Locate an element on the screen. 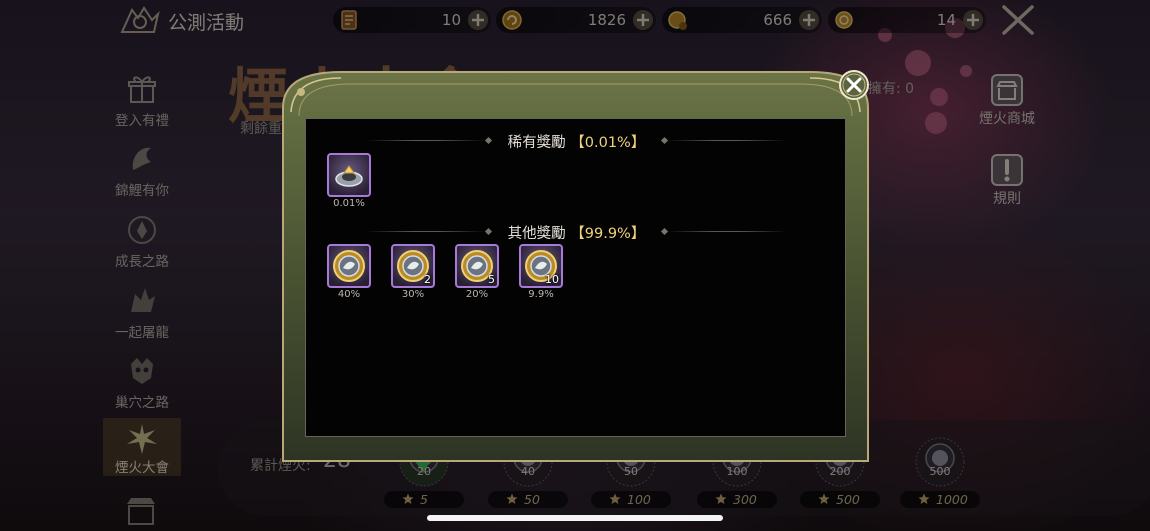  section-percent: 【0.01%】 is located at coordinates (608, 143).